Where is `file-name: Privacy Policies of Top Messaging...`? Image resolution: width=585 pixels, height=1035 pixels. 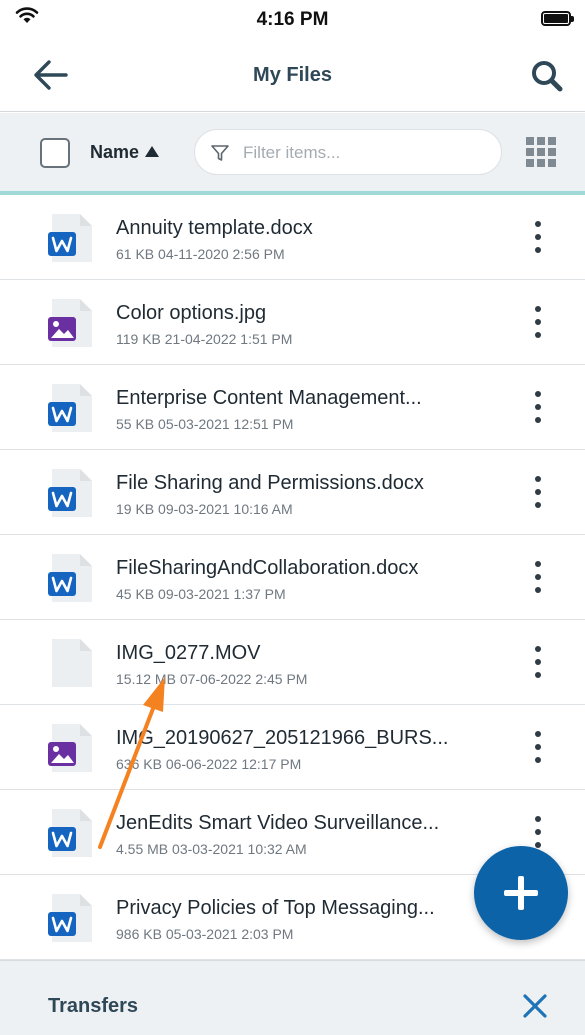
file-name: Privacy Policies of Top Messaging... is located at coordinates (275, 908).